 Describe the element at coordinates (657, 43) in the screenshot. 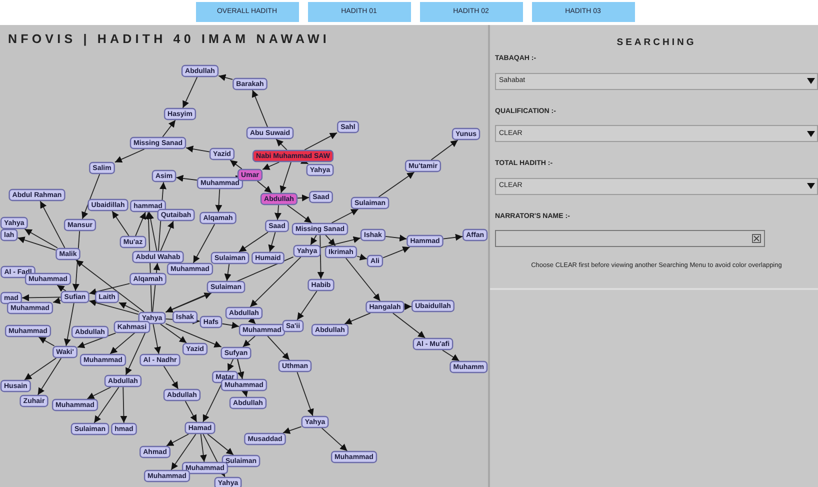

I see `panel-title: SEARCHING` at that location.